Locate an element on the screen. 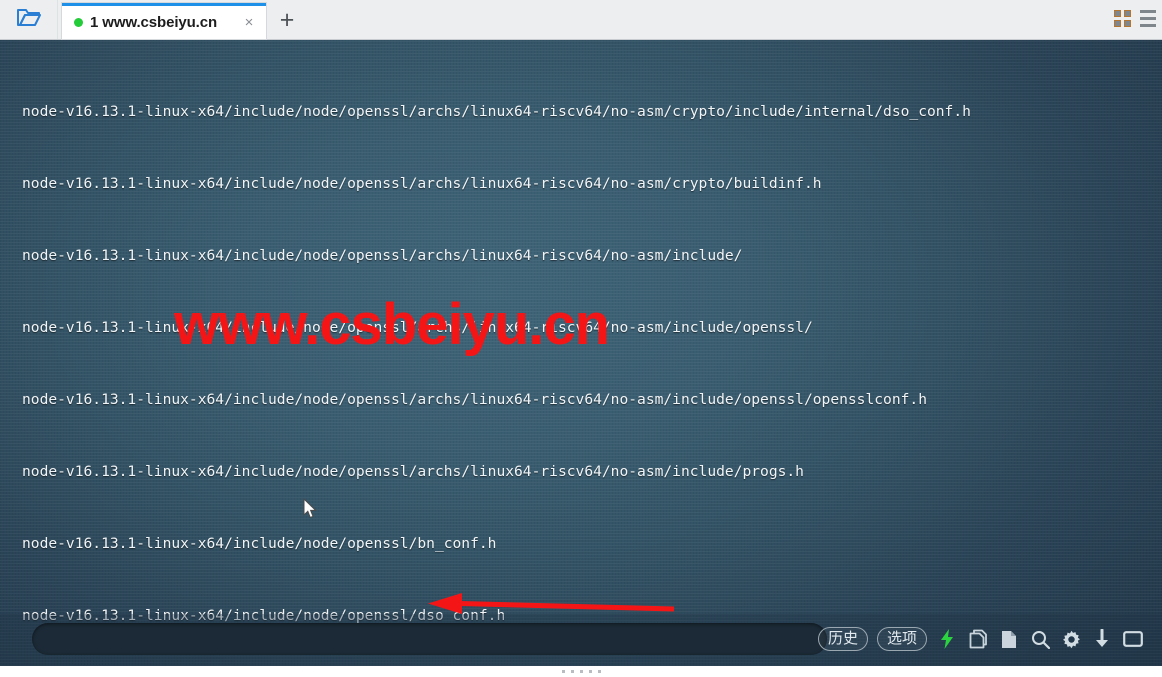 The height and width of the screenshot is (677, 1162). search-icon is located at coordinates (1040, 639).